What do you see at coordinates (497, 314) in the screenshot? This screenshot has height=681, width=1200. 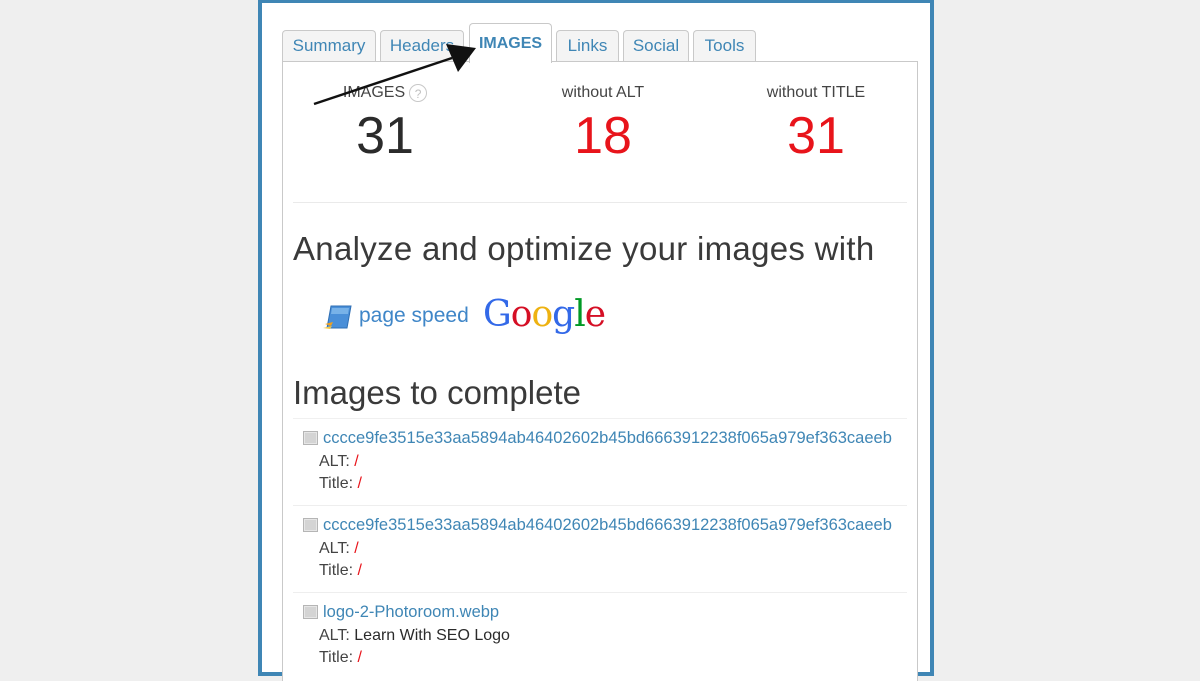 I see `google-letter: G` at bounding box center [497, 314].